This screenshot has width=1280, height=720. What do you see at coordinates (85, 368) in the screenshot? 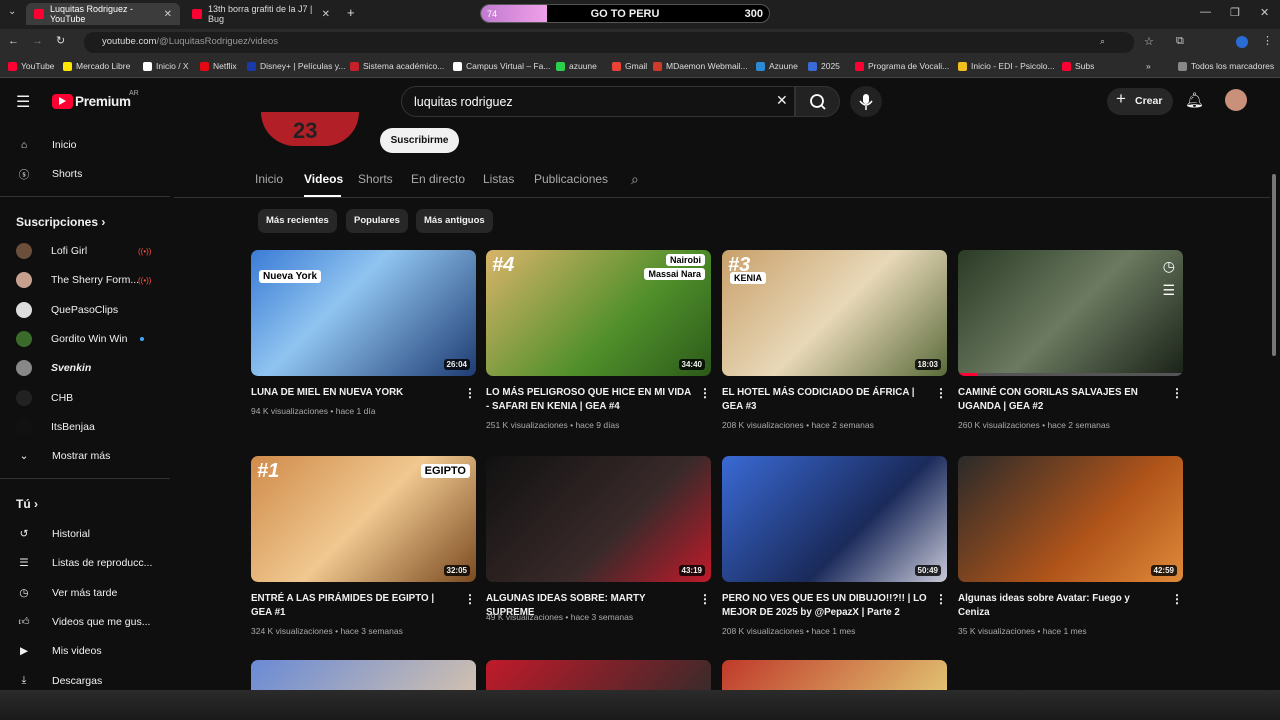
I see `sidebar-item-subscription: Svenkin` at bounding box center [85, 368].